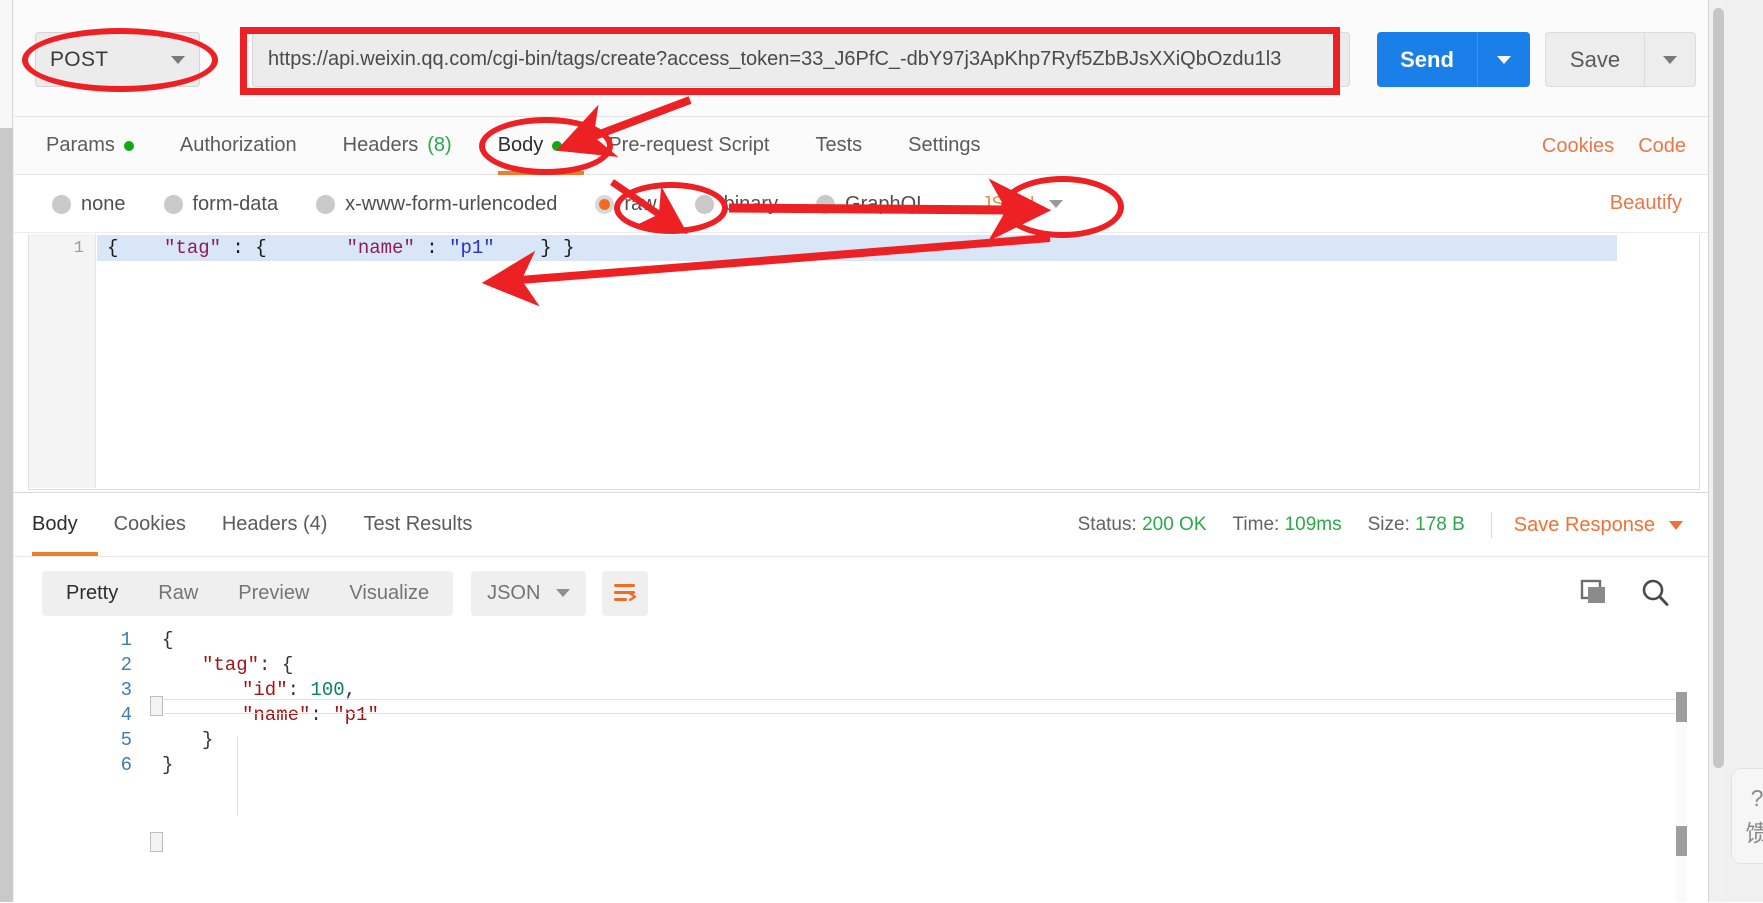  What do you see at coordinates (513, 593) in the screenshot?
I see `response-format-label: JSON` at bounding box center [513, 593].